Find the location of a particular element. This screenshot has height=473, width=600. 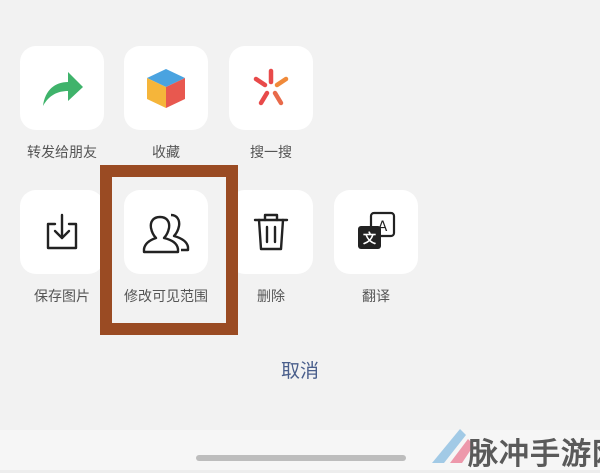

save-image-tile is located at coordinates (62, 232).